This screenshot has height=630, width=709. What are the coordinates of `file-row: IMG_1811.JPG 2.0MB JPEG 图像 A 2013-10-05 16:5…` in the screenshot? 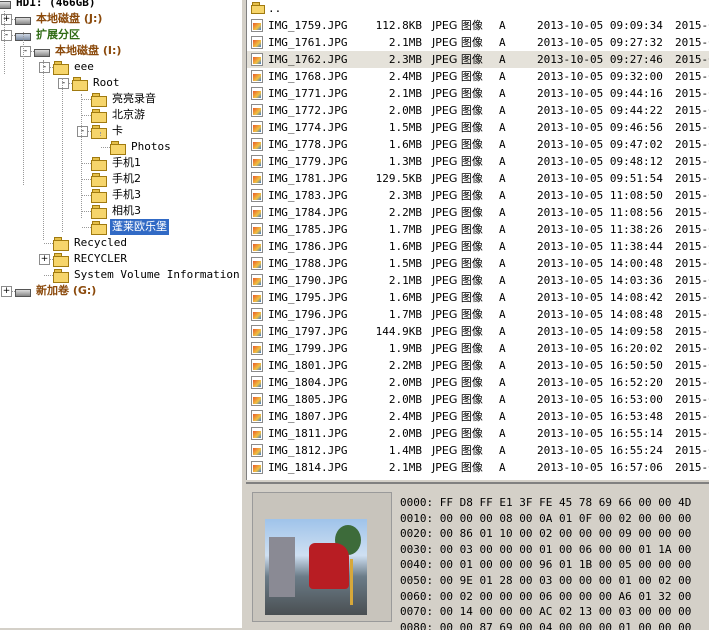 It's located at (478, 433).